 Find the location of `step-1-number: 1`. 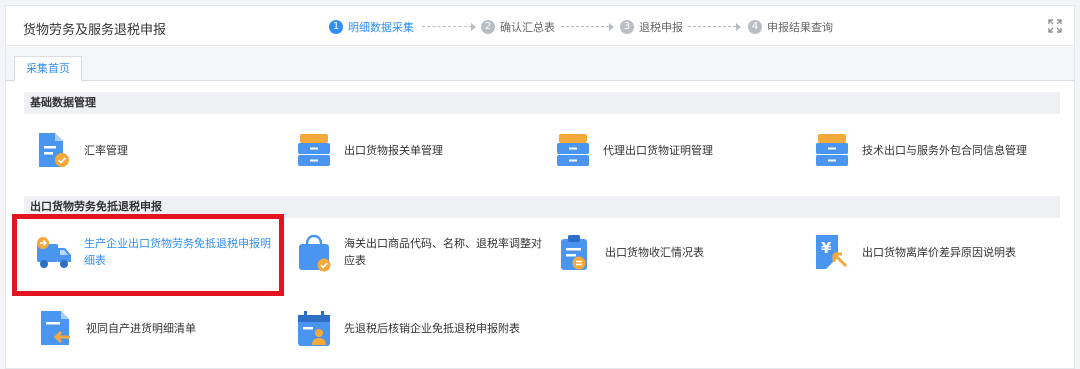

step-1-number: 1 is located at coordinates (336, 27).